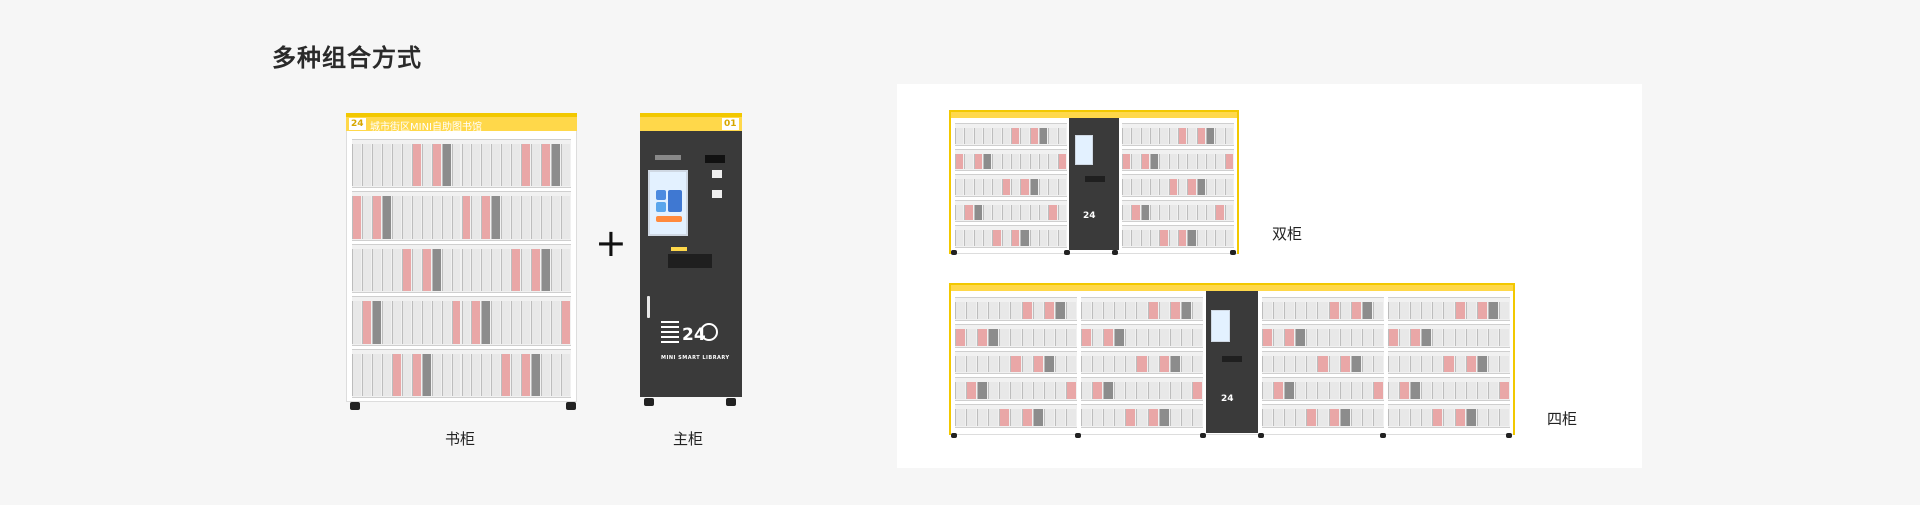 The width and height of the screenshot is (1920, 505). I want to click on double-cabinet-label: 双柜, so click(1287, 234).